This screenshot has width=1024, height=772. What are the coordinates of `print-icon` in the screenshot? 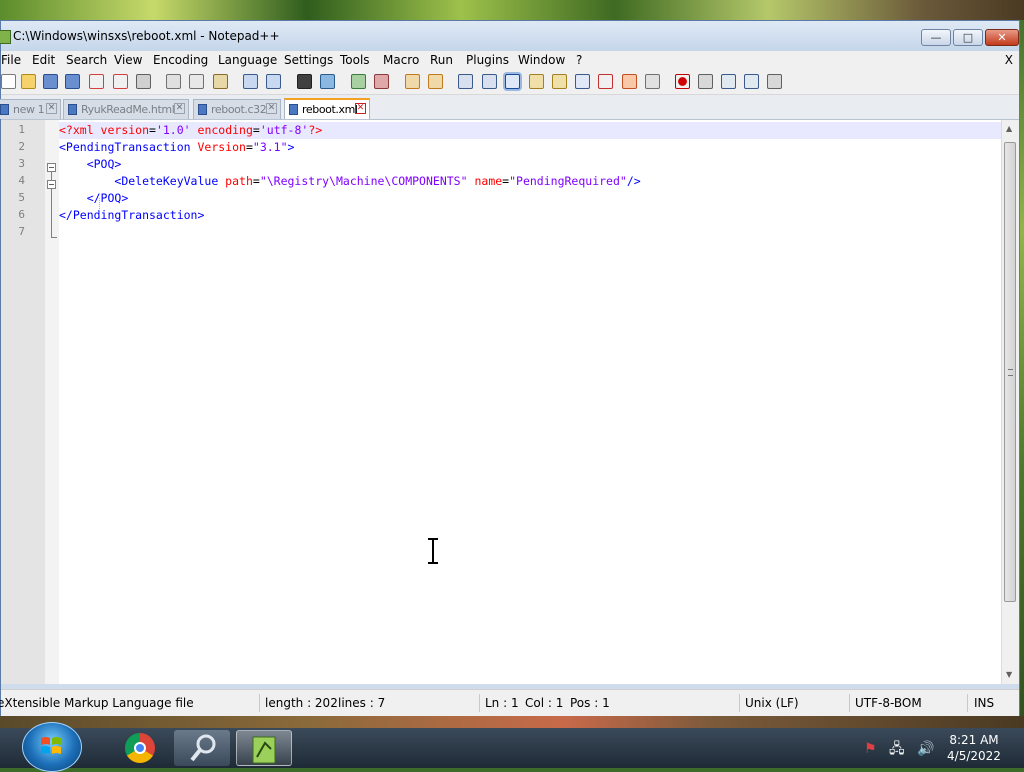 It's located at (143, 81).